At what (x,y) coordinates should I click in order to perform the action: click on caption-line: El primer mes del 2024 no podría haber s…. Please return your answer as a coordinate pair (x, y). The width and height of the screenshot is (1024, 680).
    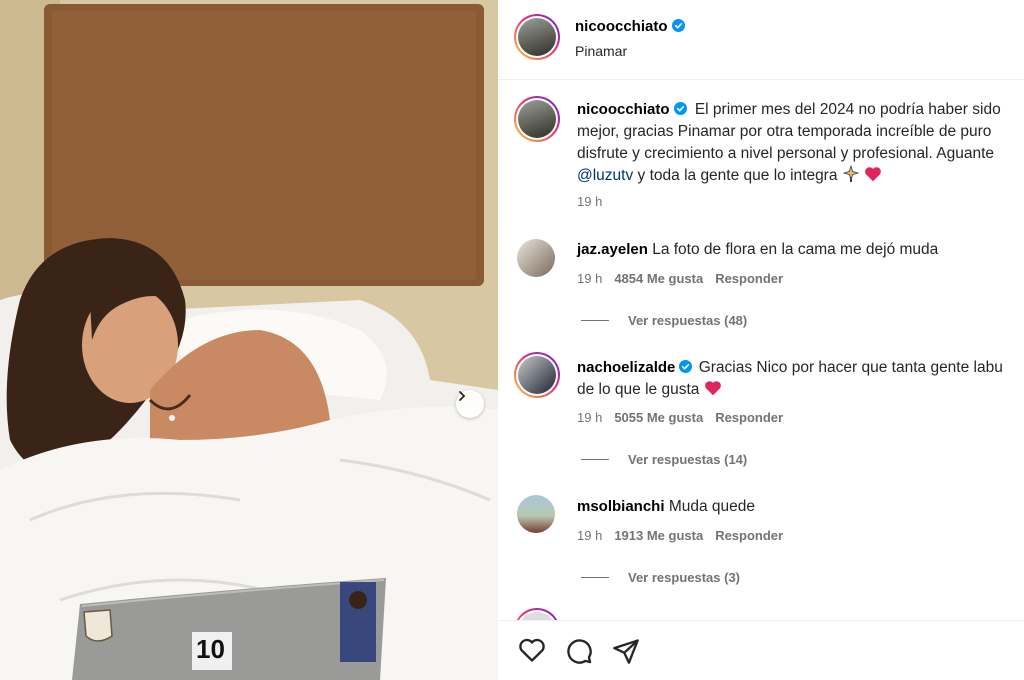
    Looking at the image, I should click on (847, 109).